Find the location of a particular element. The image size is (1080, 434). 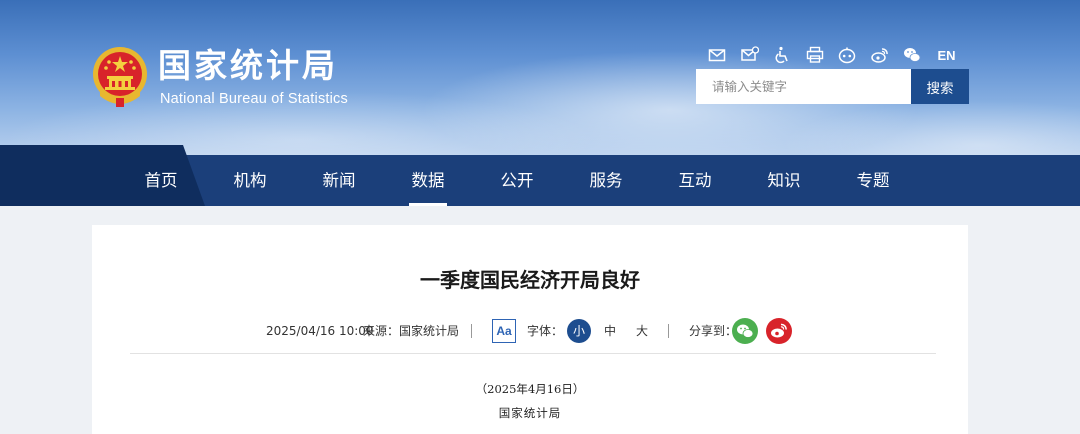

font-size-medium-button: 中 is located at coordinates (610, 331).